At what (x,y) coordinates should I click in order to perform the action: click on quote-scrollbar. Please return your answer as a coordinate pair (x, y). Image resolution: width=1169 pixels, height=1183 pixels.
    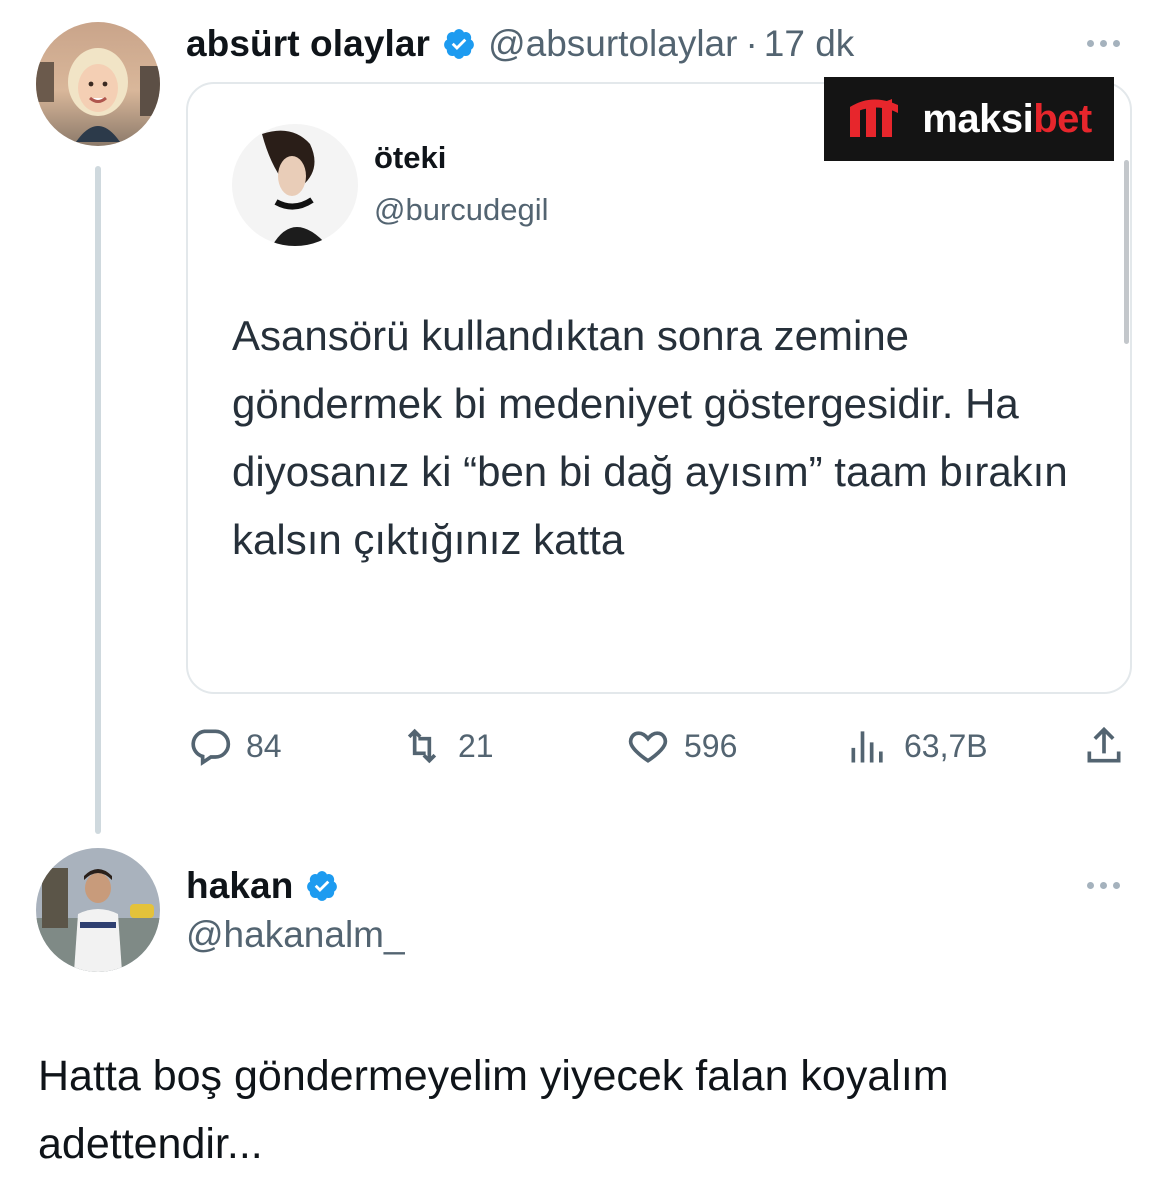
    Looking at the image, I should click on (1126, 252).